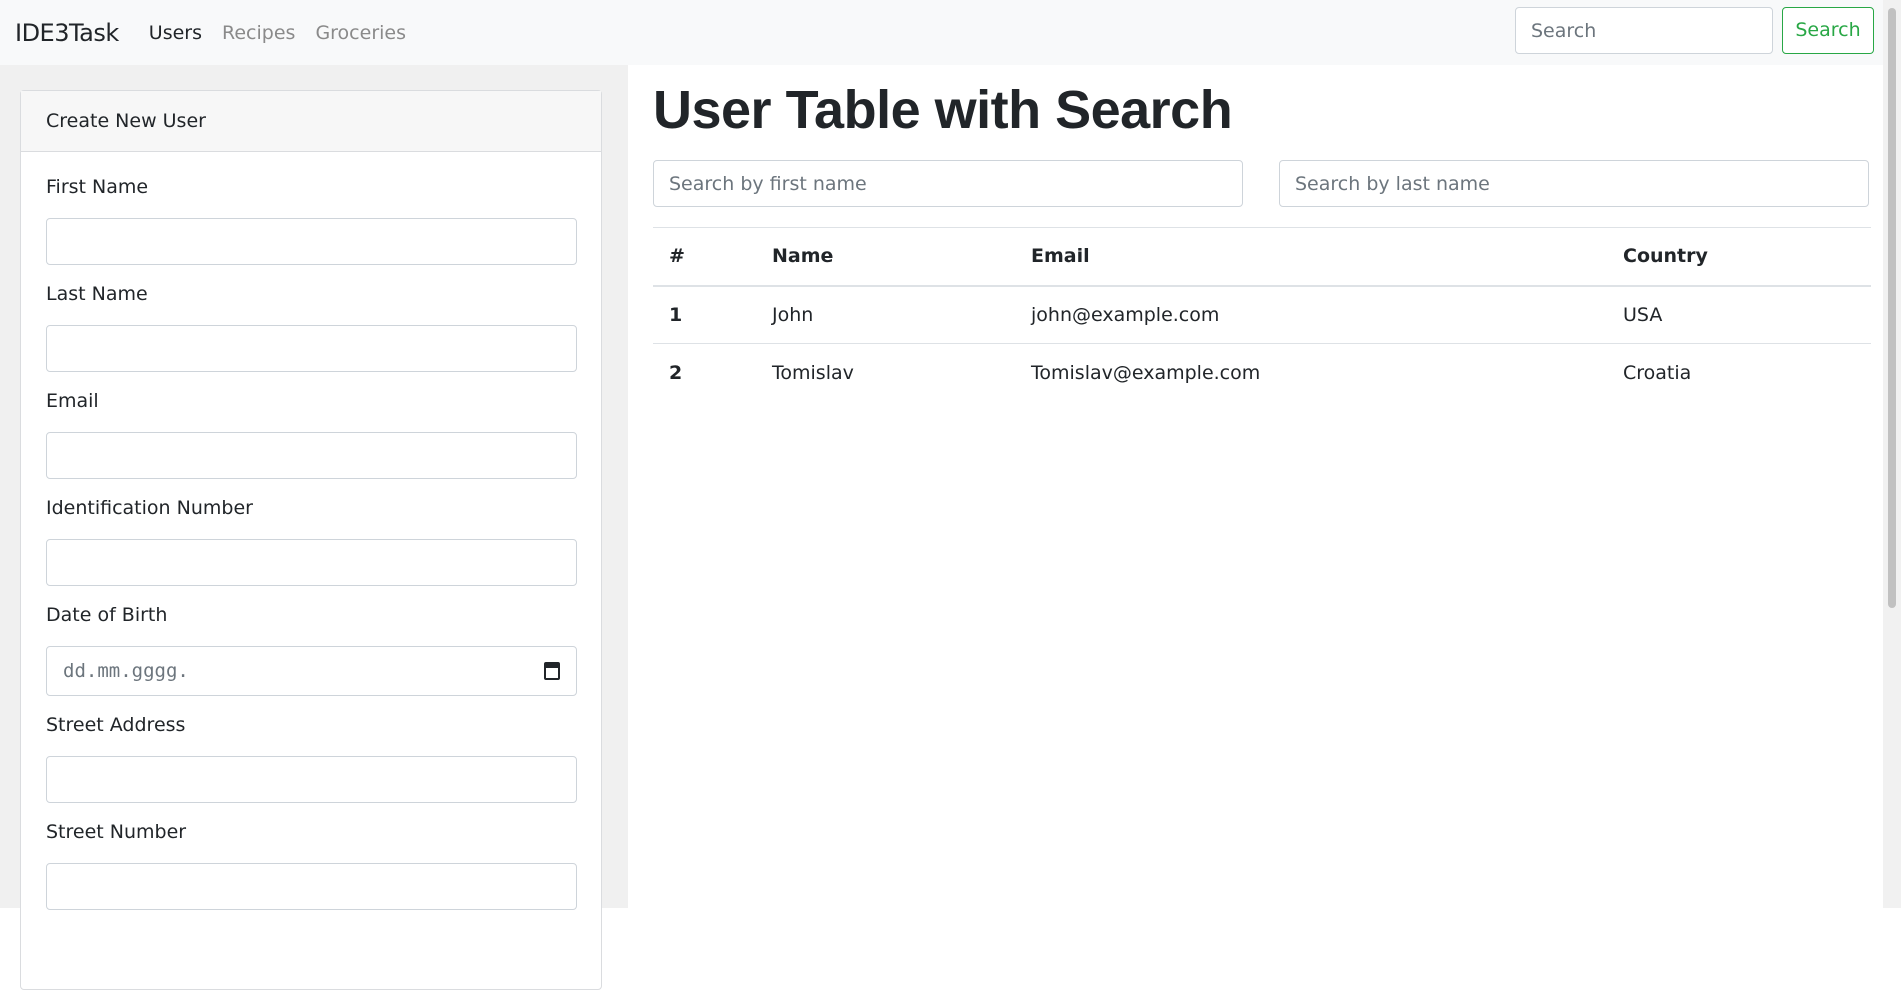 Image resolution: width=1901 pixels, height=990 pixels. What do you see at coordinates (885, 372) in the screenshot?
I see `row-name: Tomislav` at bounding box center [885, 372].